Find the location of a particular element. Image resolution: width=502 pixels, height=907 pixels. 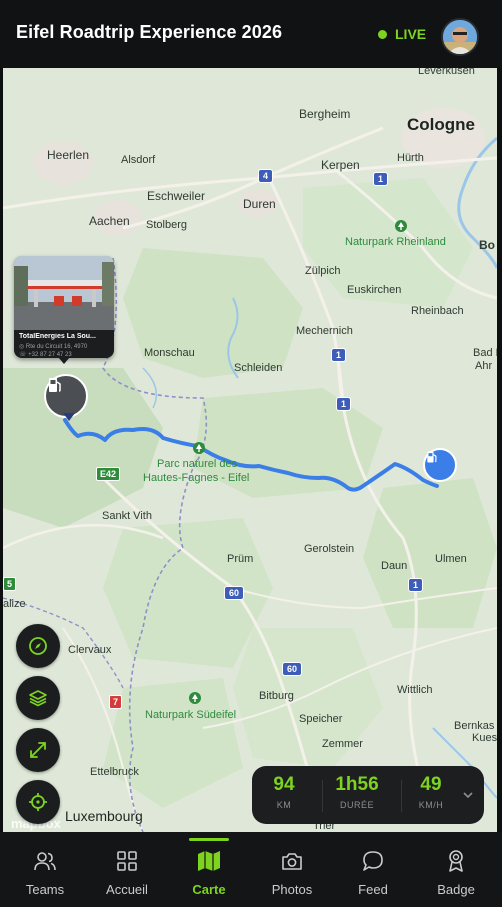

badge-icon is located at coordinates (456, 861).